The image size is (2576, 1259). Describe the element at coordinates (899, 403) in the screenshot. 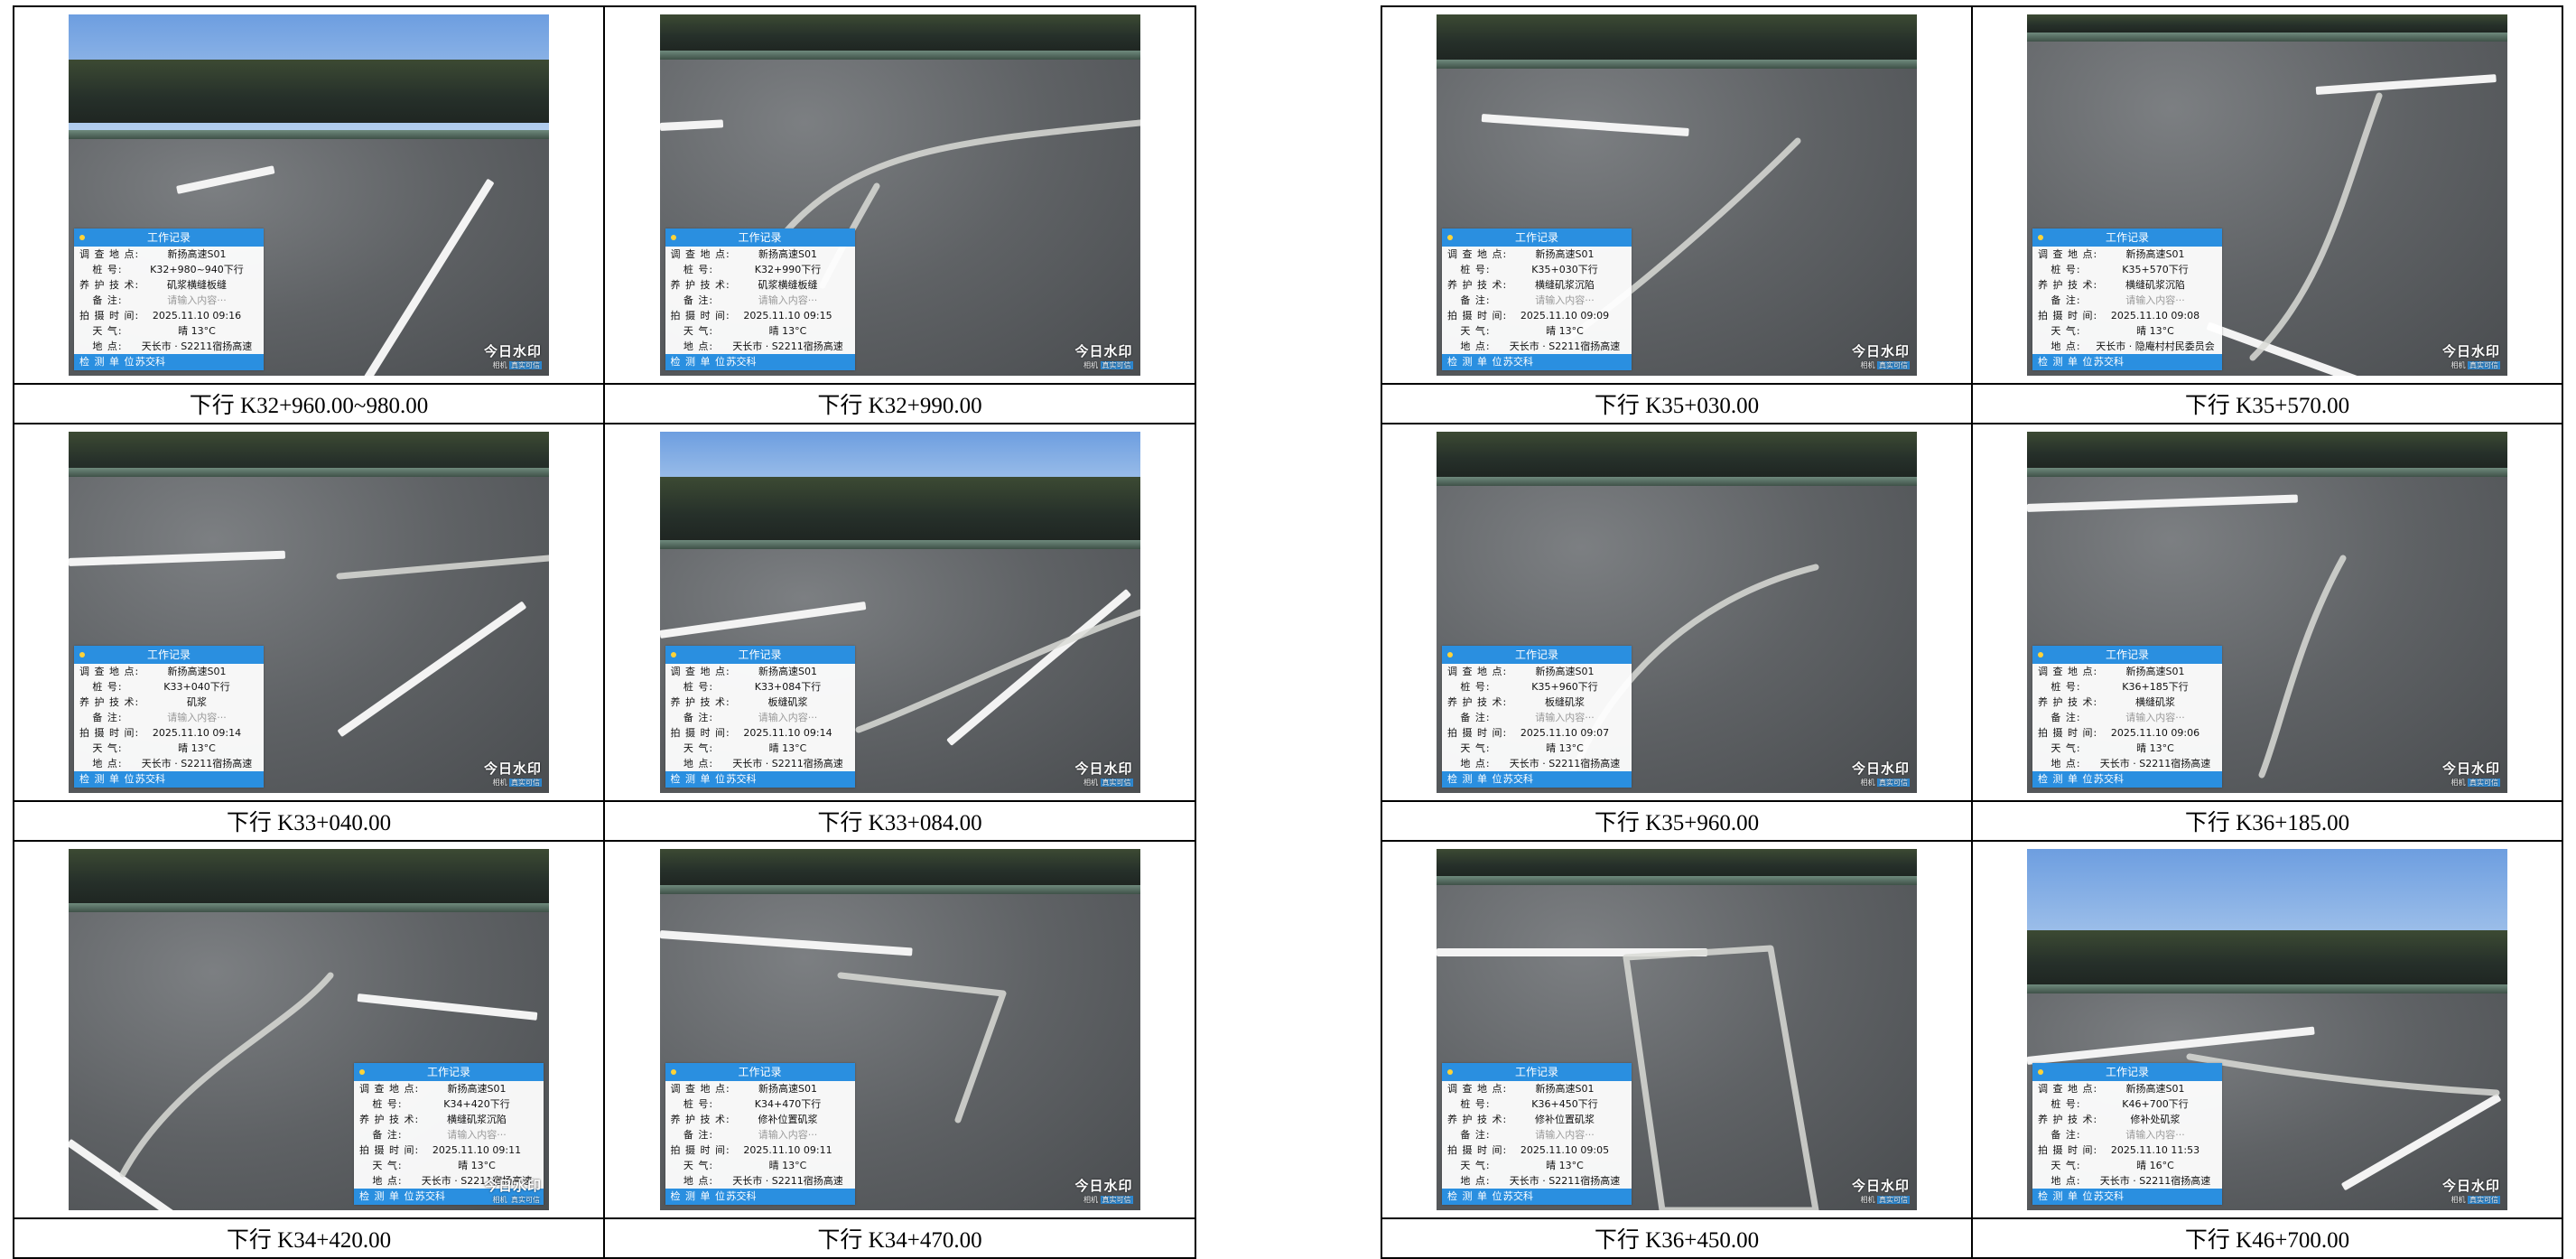

I see `photo-caption: 下行 K32+990.00` at that location.